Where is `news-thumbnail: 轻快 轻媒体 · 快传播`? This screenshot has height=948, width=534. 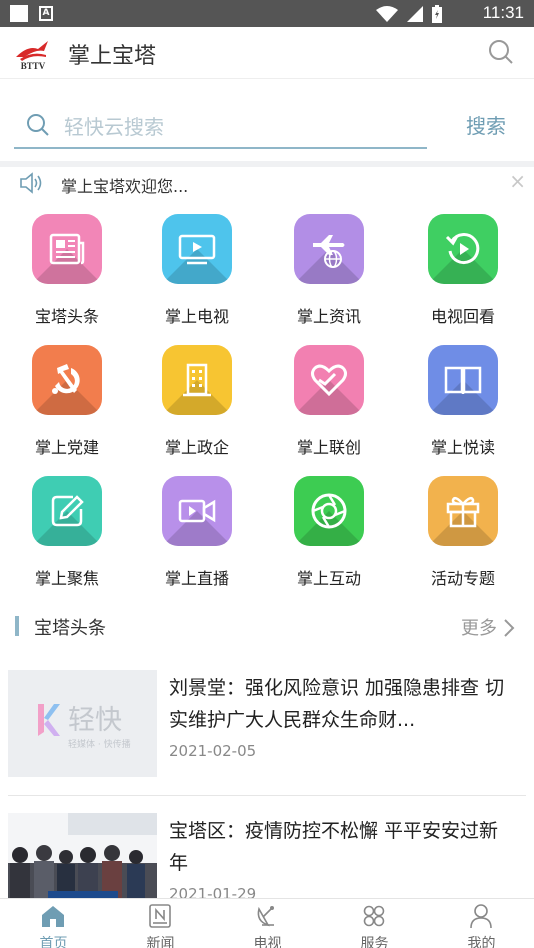
news-thumbnail: 轻快 轻媒体 · 快传播 is located at coordinates (82, 723).